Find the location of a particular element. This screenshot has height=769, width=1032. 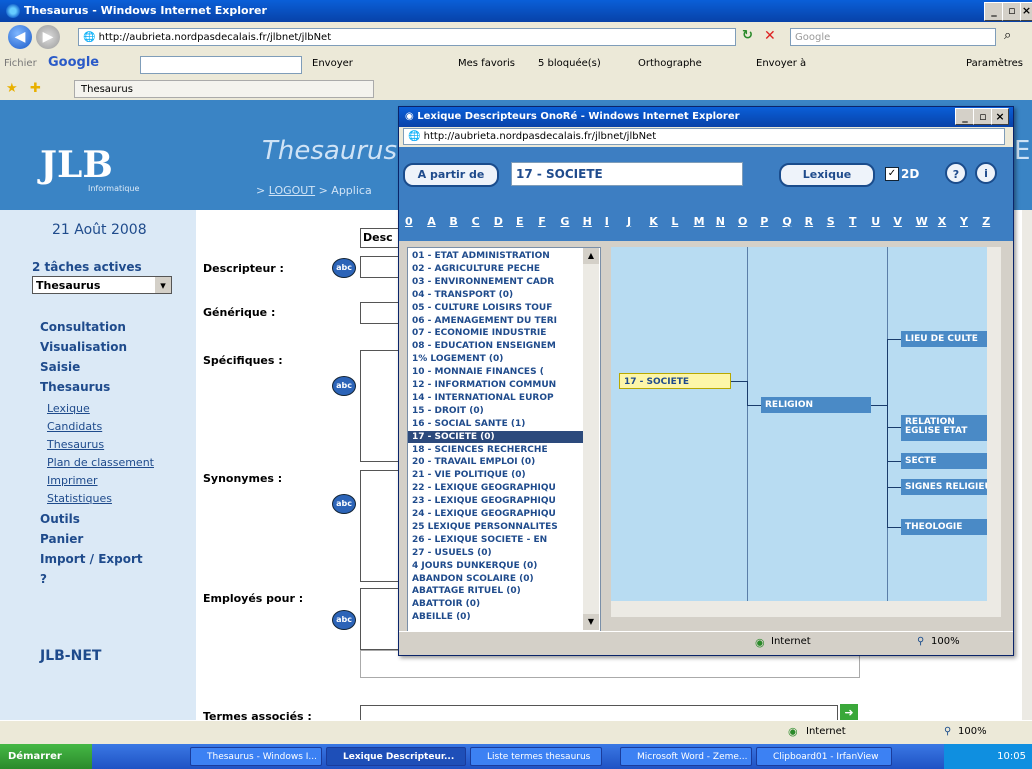

menu-visualisation: Visualisation is located at coordinates (83, 347).